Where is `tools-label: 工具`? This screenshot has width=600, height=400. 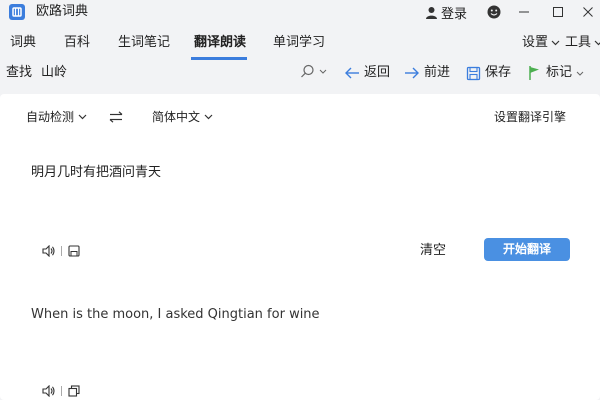 tools-label: 工具 is located at coordinates (578, 42).